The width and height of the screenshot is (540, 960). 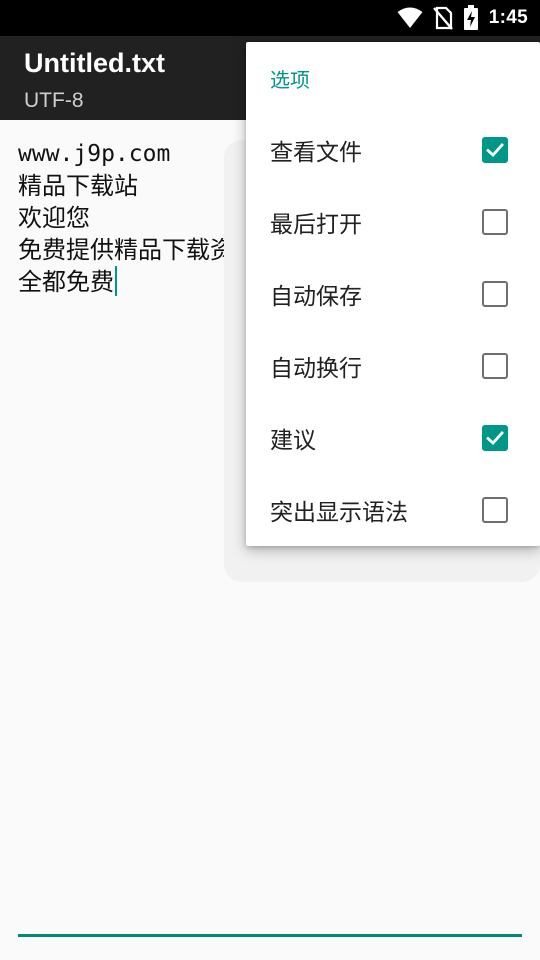 What do you see at coordinates (116, 281) in the screenshot?
I see `text-cursor` at bounding box center [116, 281].